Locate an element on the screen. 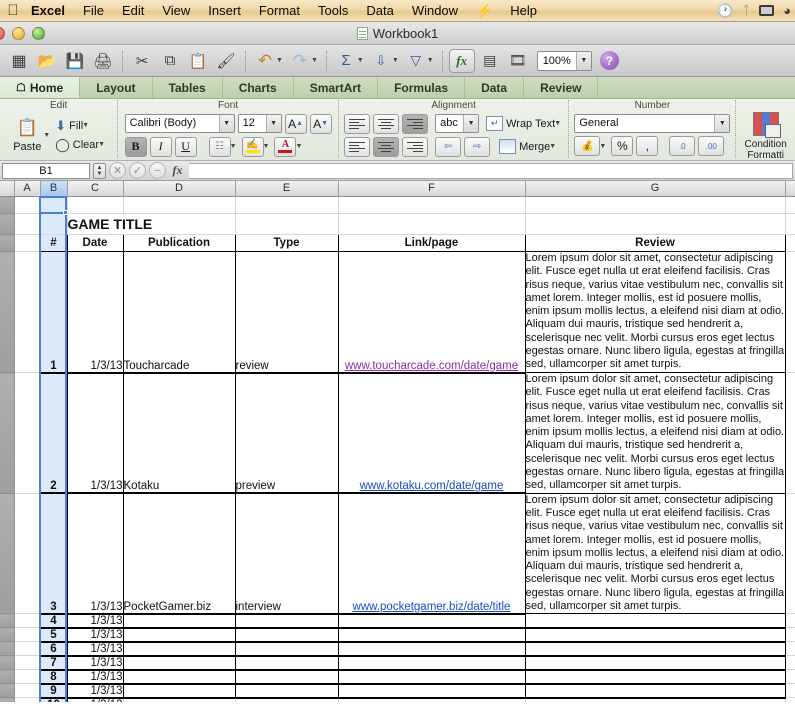 This screenshot has height=721, width=795. paste-icon: 📋 is located at coordinates (27, 128).